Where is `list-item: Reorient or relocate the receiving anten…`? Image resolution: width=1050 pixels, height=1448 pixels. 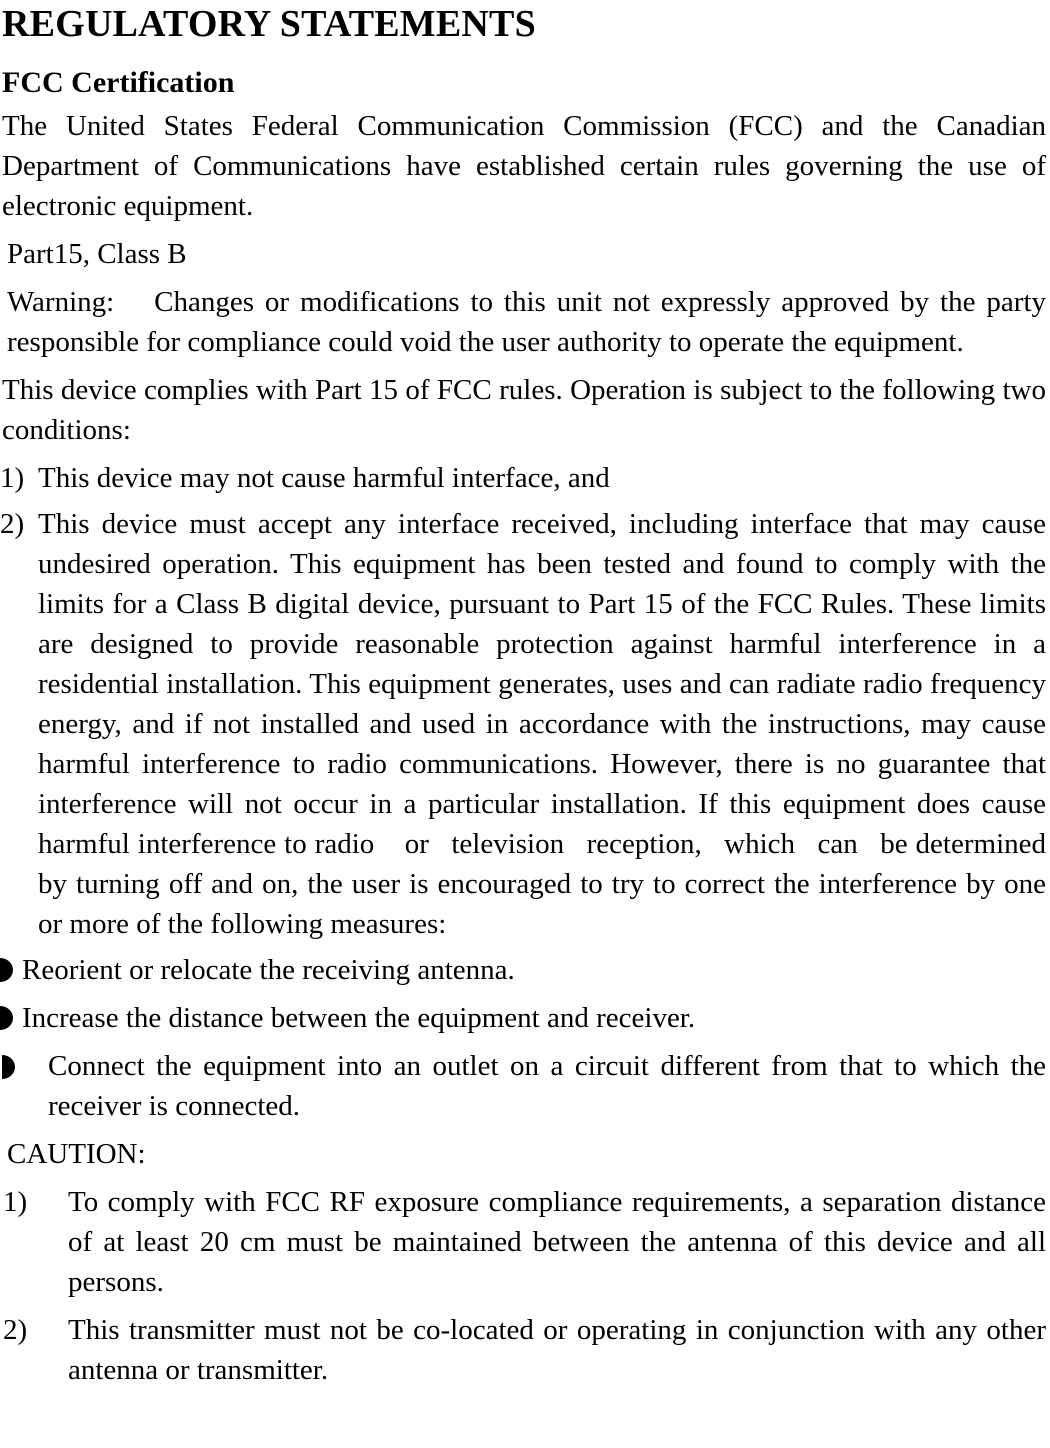
list-item: Reorient or relocate the receiving anten… is located at coordinates (525, 970).